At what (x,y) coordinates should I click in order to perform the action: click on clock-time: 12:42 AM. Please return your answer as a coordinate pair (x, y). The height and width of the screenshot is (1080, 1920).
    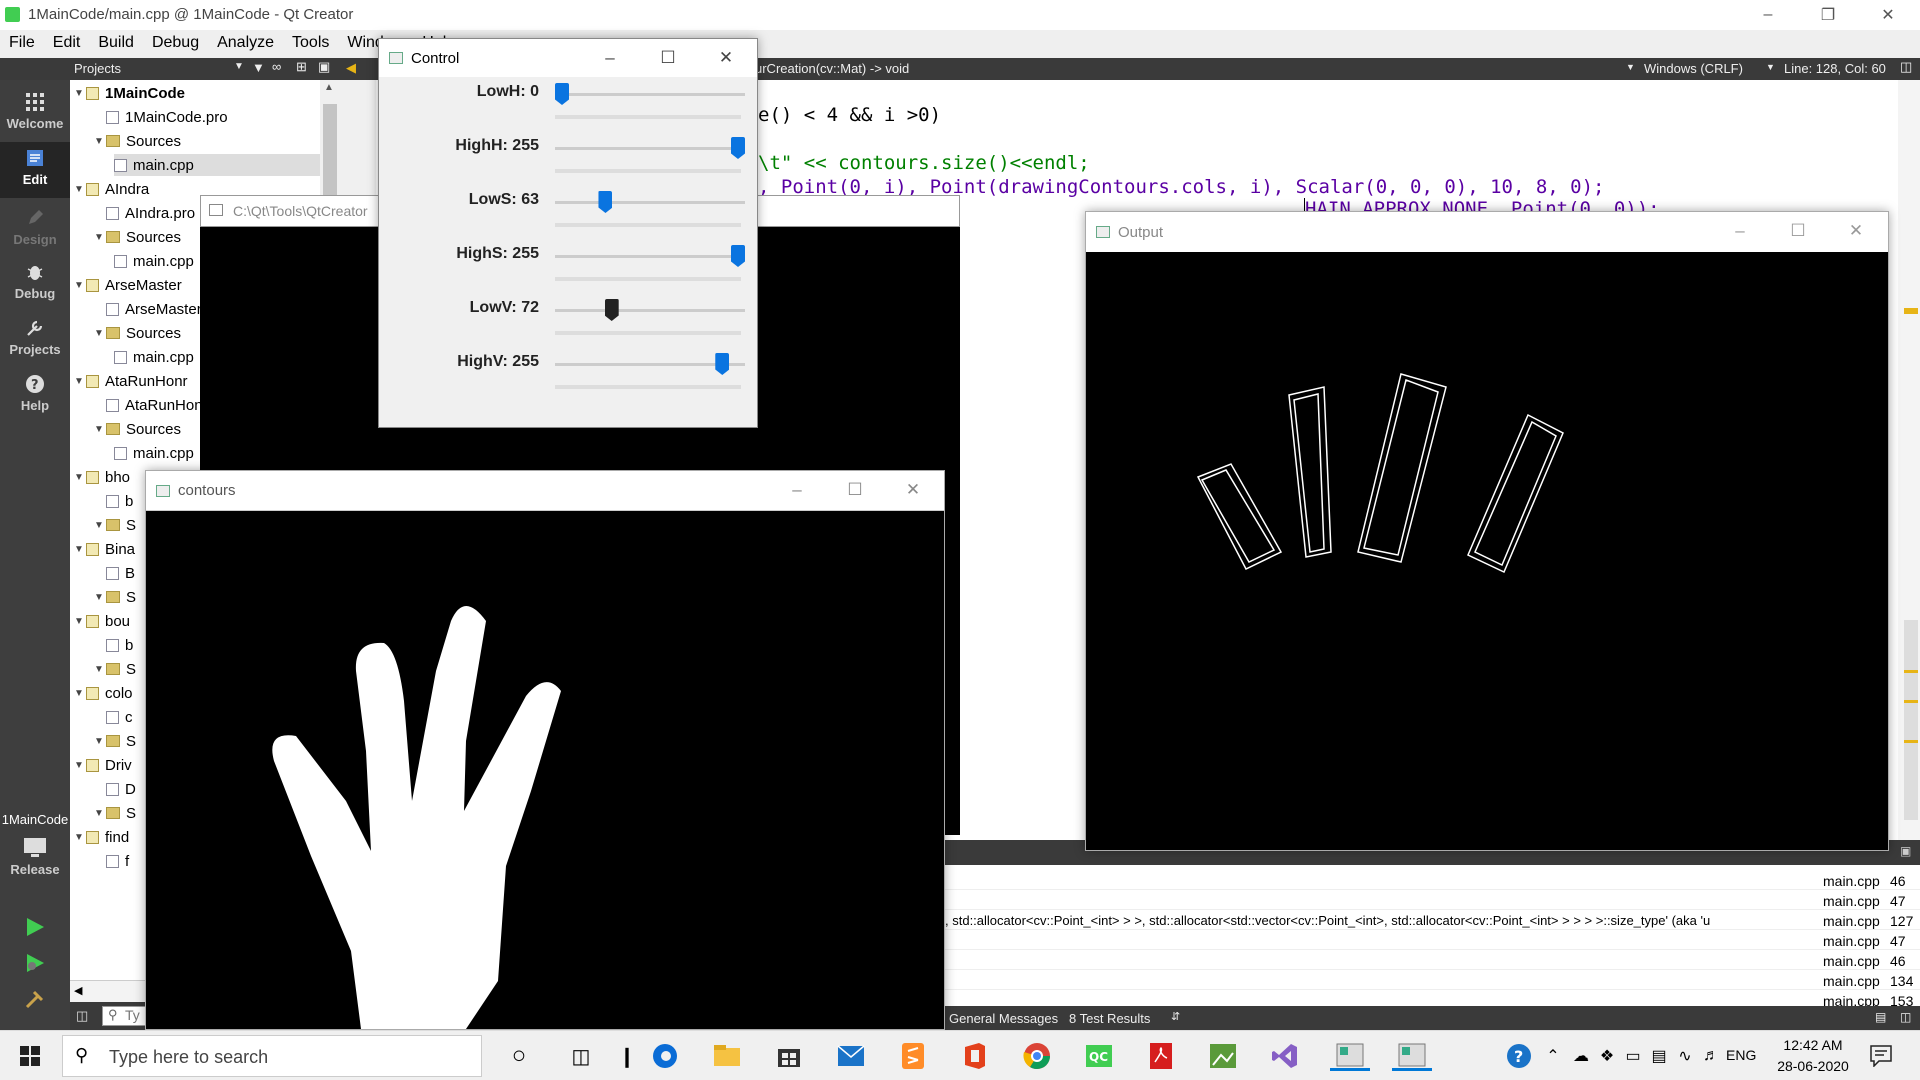
    Looking at the image, I should click on (1813, 1045).